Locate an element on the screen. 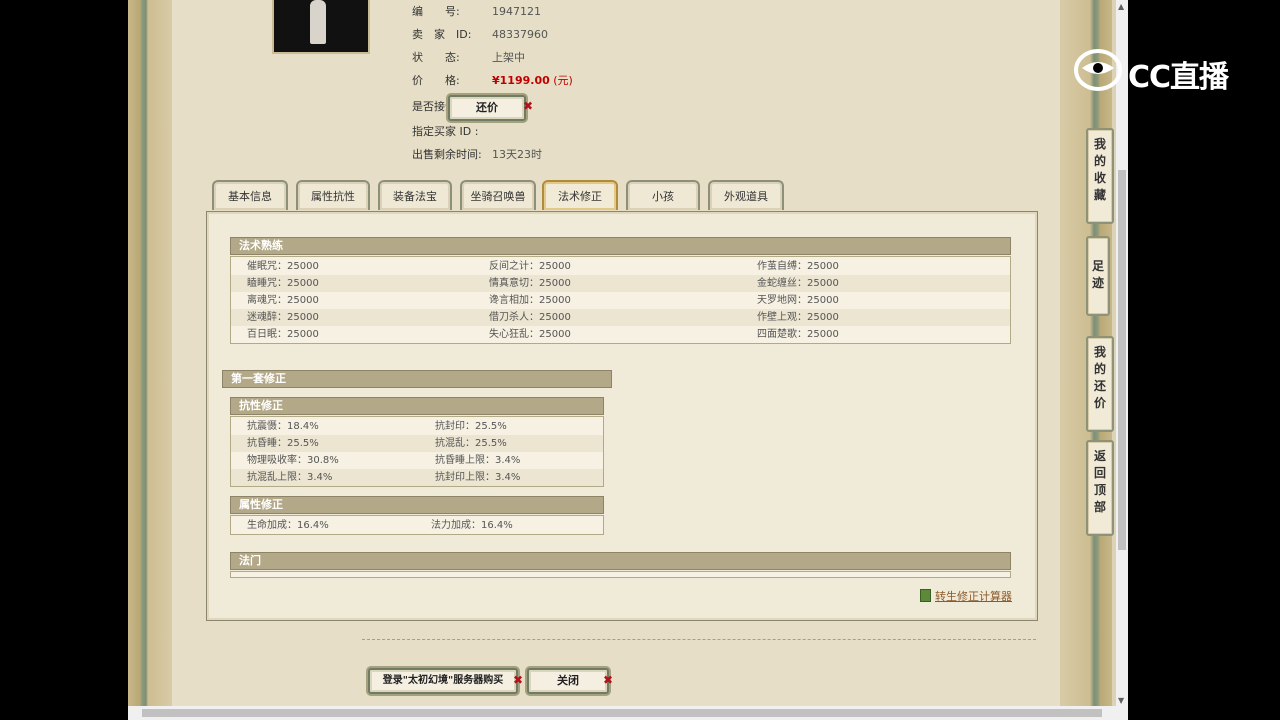  cell: 金蛇缠丝：25000 is located at coordinates (798, 283).